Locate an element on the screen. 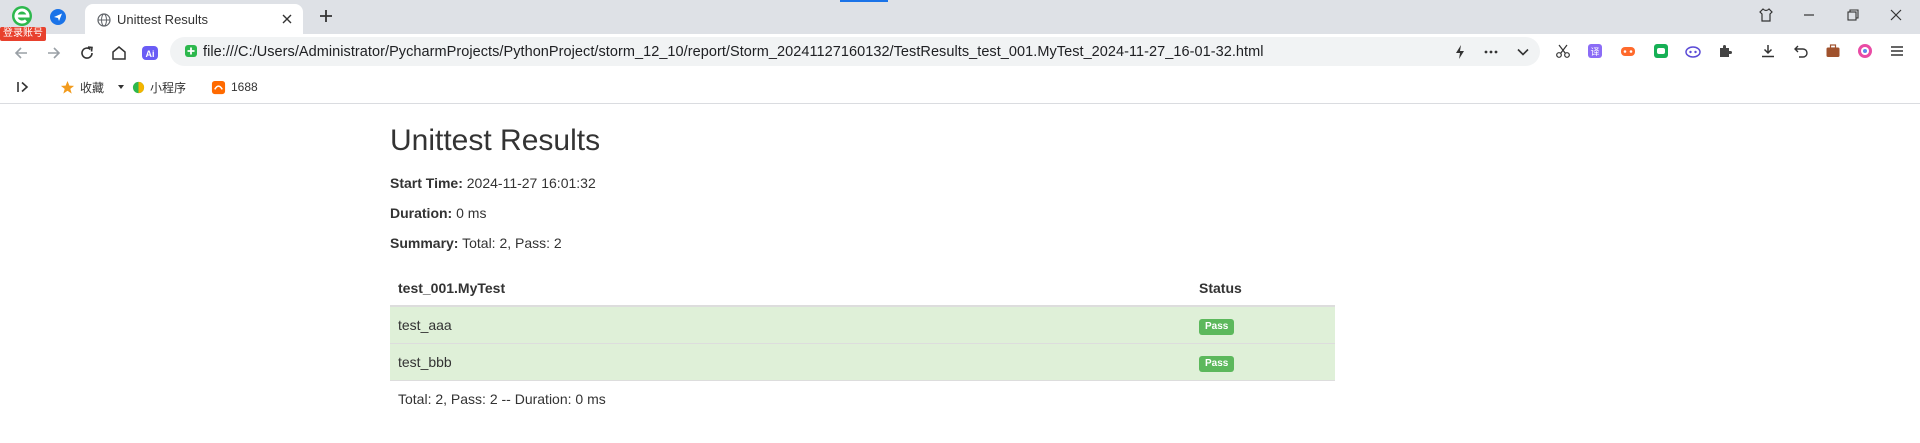 The height and width of the screenshot is (443, 1920). duration-line: Duration: 0 ms is located at coordinates (862, 213).